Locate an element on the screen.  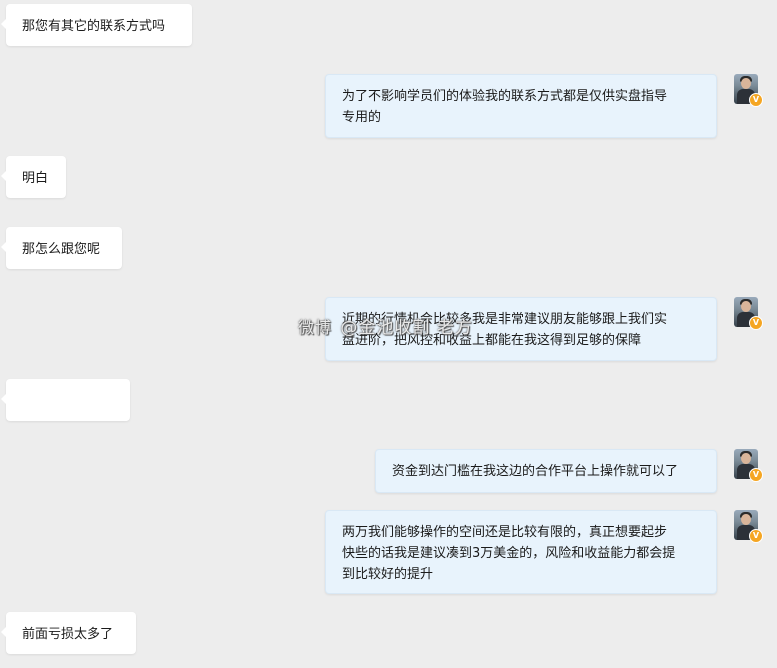
message-text: 前面亏损太多了 is located at coordinates (68, 634).